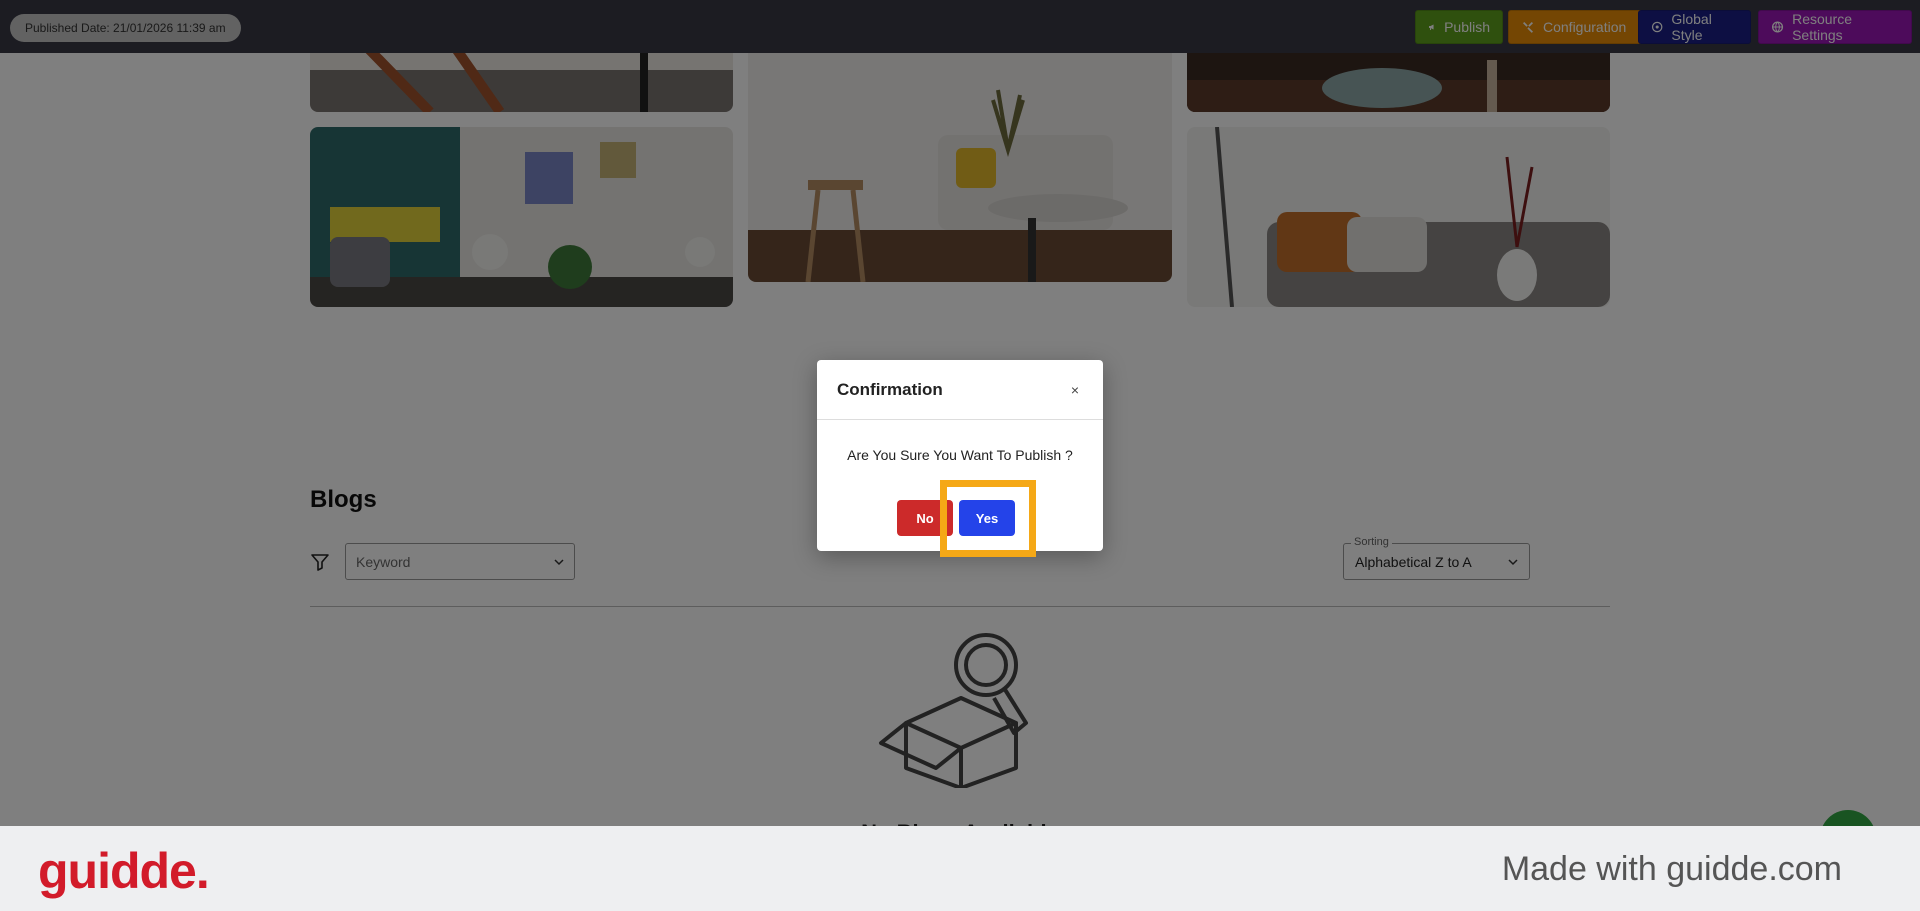  What do you see at coordinates (1075, 390) in the screenshot?
I see `close-icon: ×` at bounding box center [1075, 390].